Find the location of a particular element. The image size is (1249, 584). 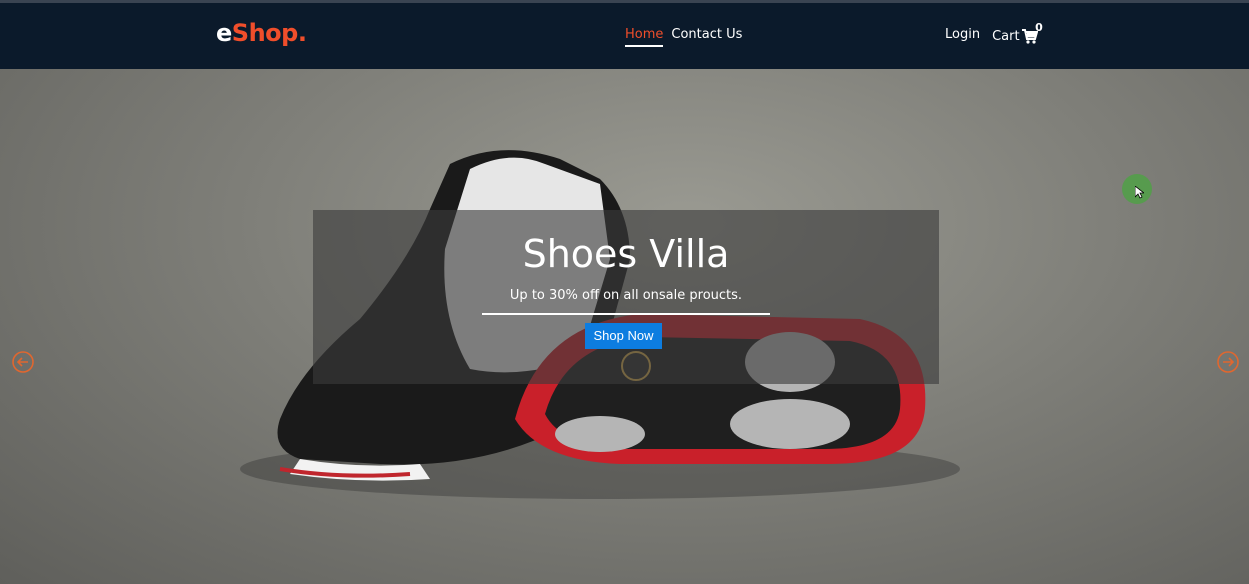

carousel-next-button is located at coordinates (1228, 362).